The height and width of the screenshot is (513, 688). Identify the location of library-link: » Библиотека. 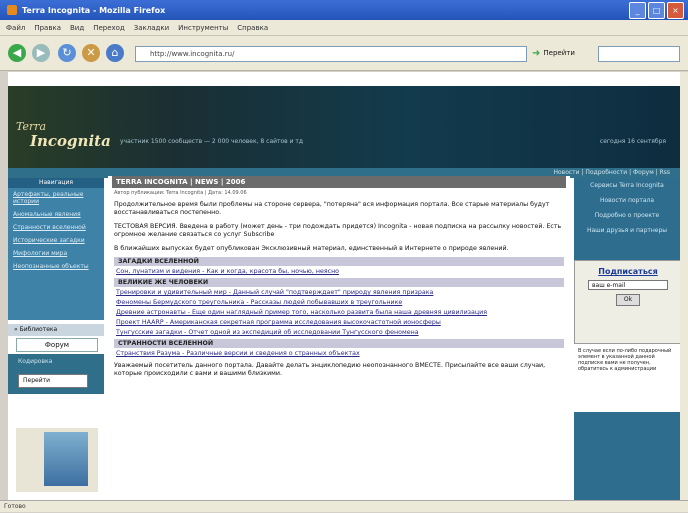
(56, 330).